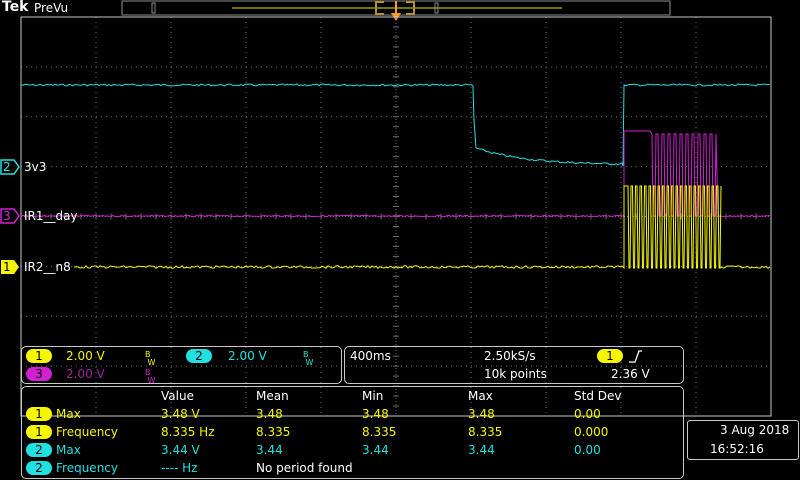 This screenshot has width=800, height=480. What do you see at coordinates (515, 374) in the screenshot?
I see `record-length: 10k points` at bounding box center [515, 374].